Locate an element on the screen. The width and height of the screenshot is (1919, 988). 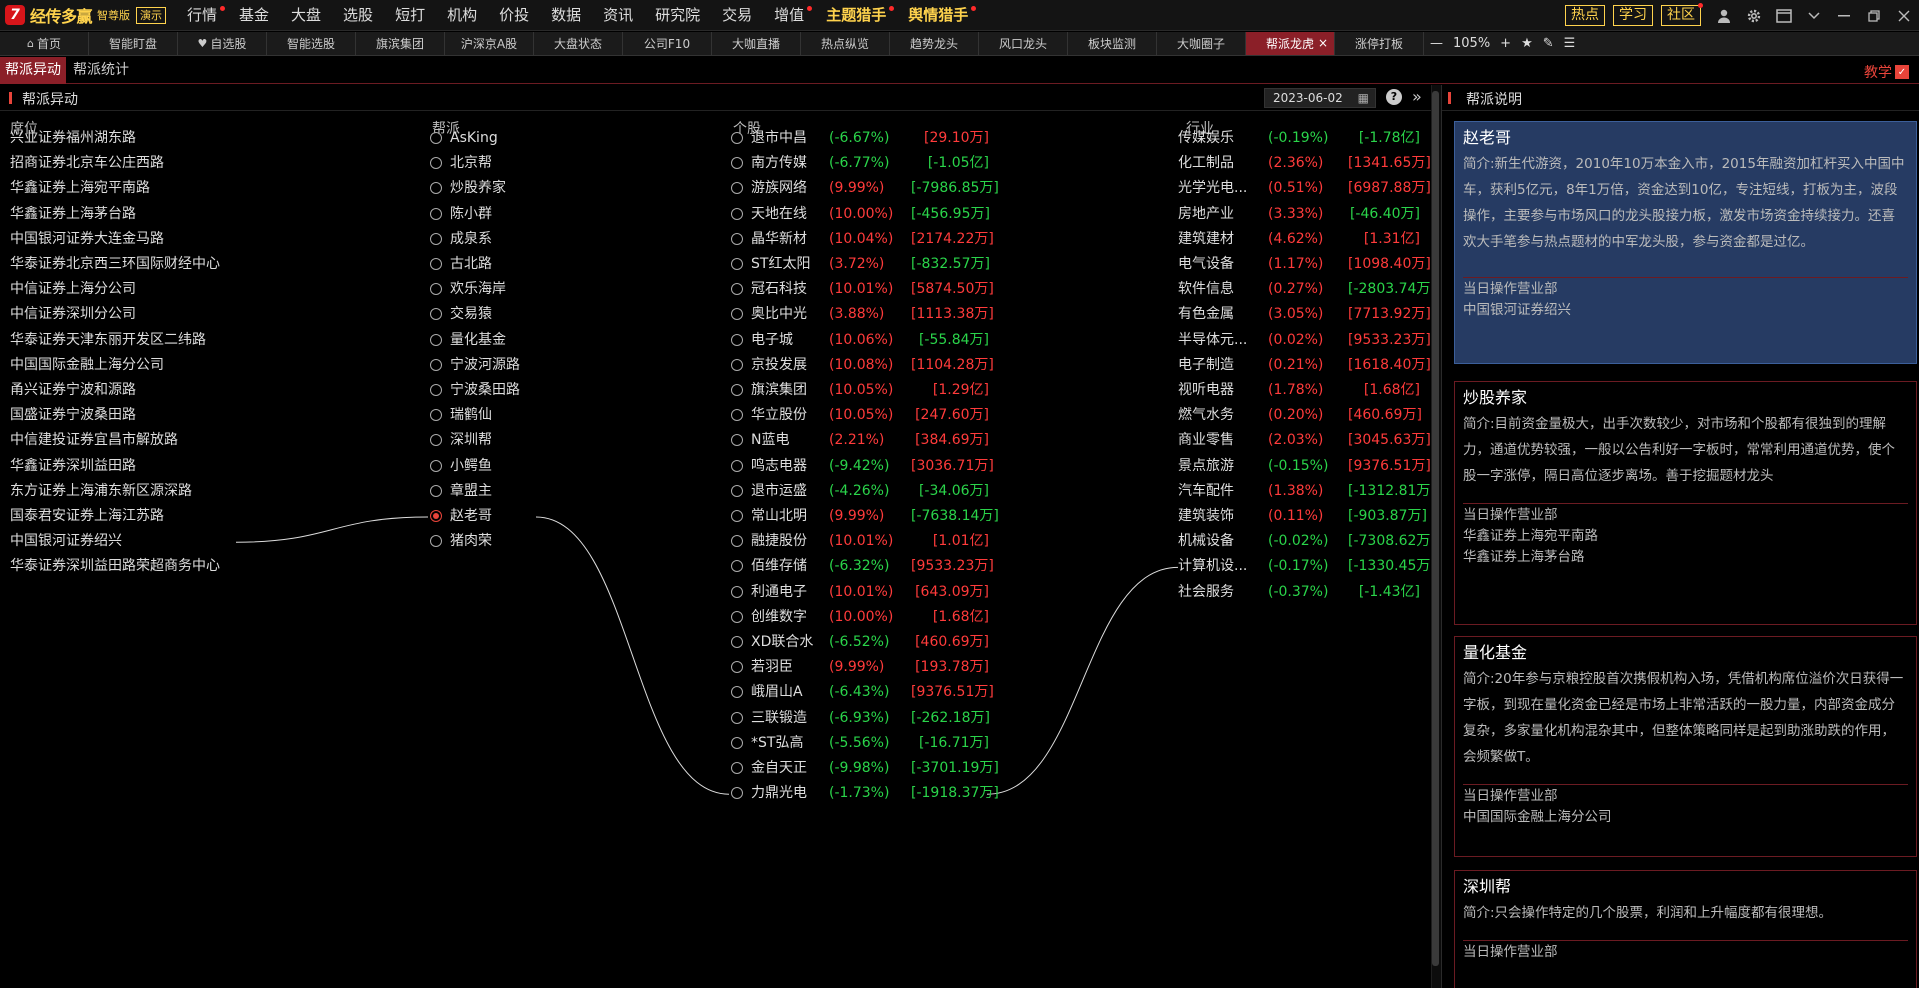
industry-row: 建筑建材 (4.62%) [1.31亿] is located at coordinates (1299, 239).